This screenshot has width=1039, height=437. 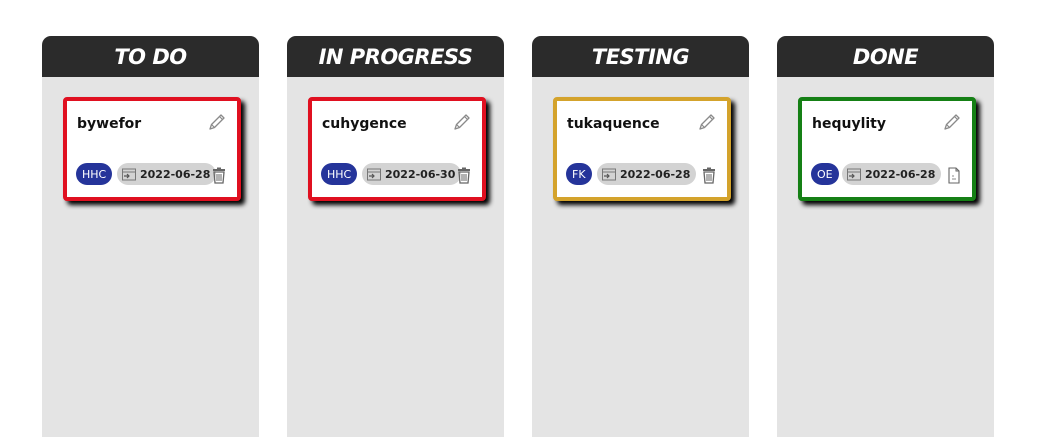 I want to click on task-card: tukaquence FK 2022-06-28, so click(x=642, y=149).